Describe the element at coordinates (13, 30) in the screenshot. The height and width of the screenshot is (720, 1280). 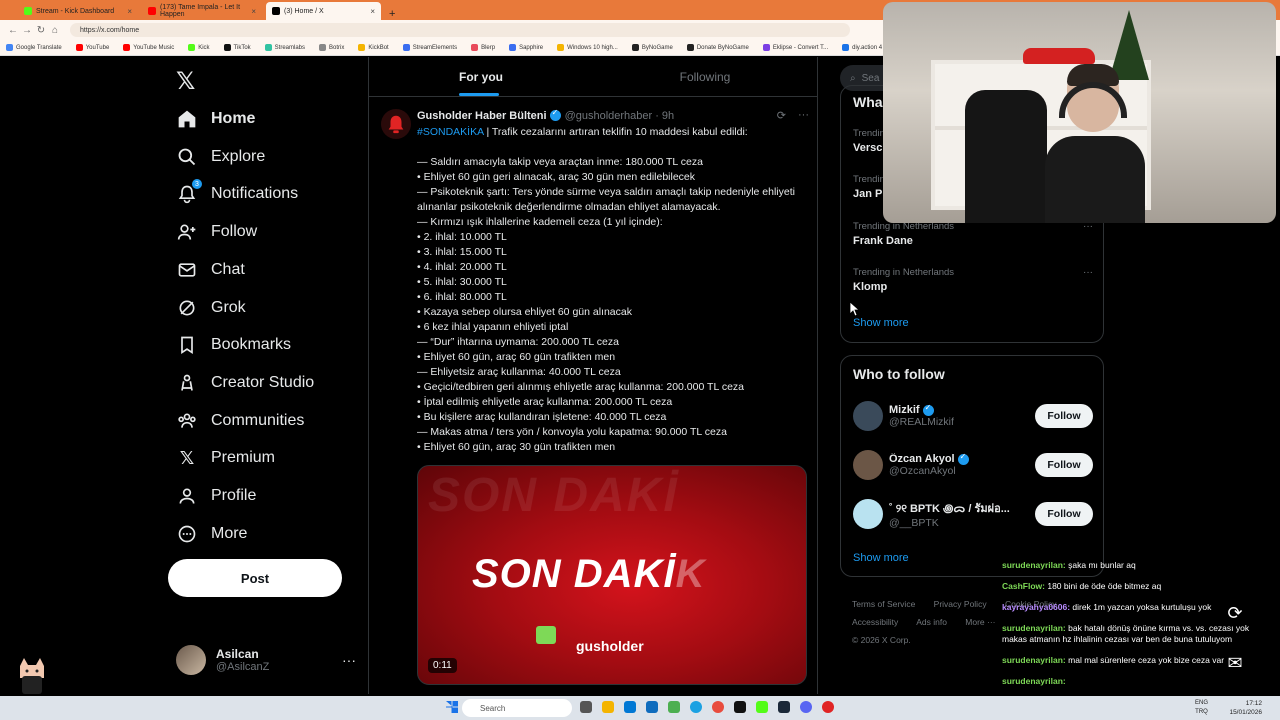
I see `back-icon: ←` at that location.